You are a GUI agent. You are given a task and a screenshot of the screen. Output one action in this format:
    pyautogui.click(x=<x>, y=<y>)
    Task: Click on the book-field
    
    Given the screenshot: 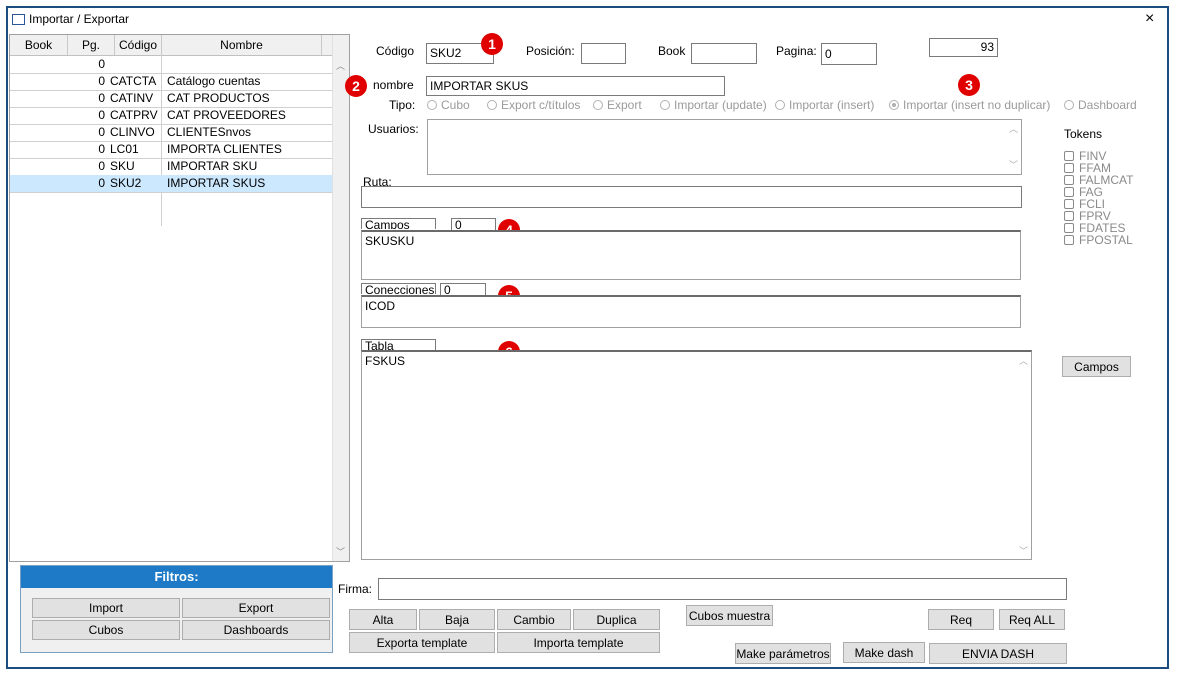 What is the action you would take?
    pyautogui.click(x=724, y=53)
    